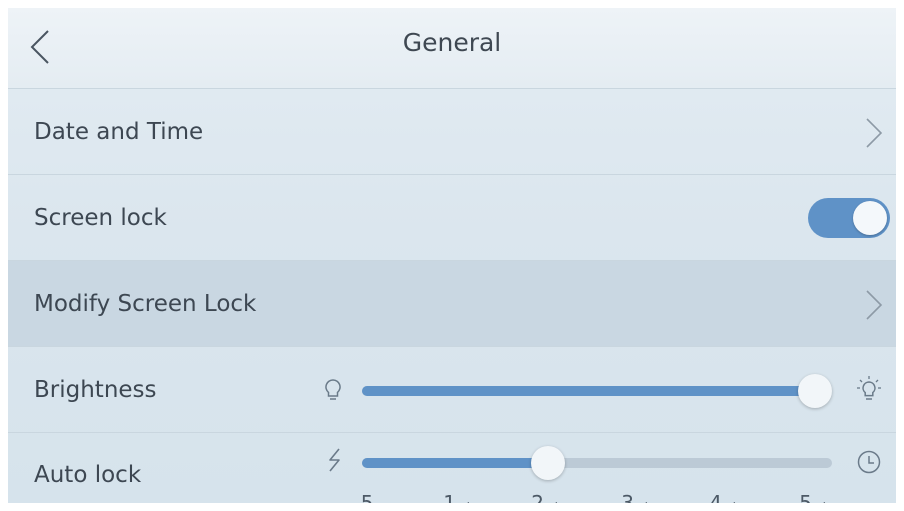 The height and width of the screenshot is (511, 904). I want to click on tick-number: 4, so click(715, 497).